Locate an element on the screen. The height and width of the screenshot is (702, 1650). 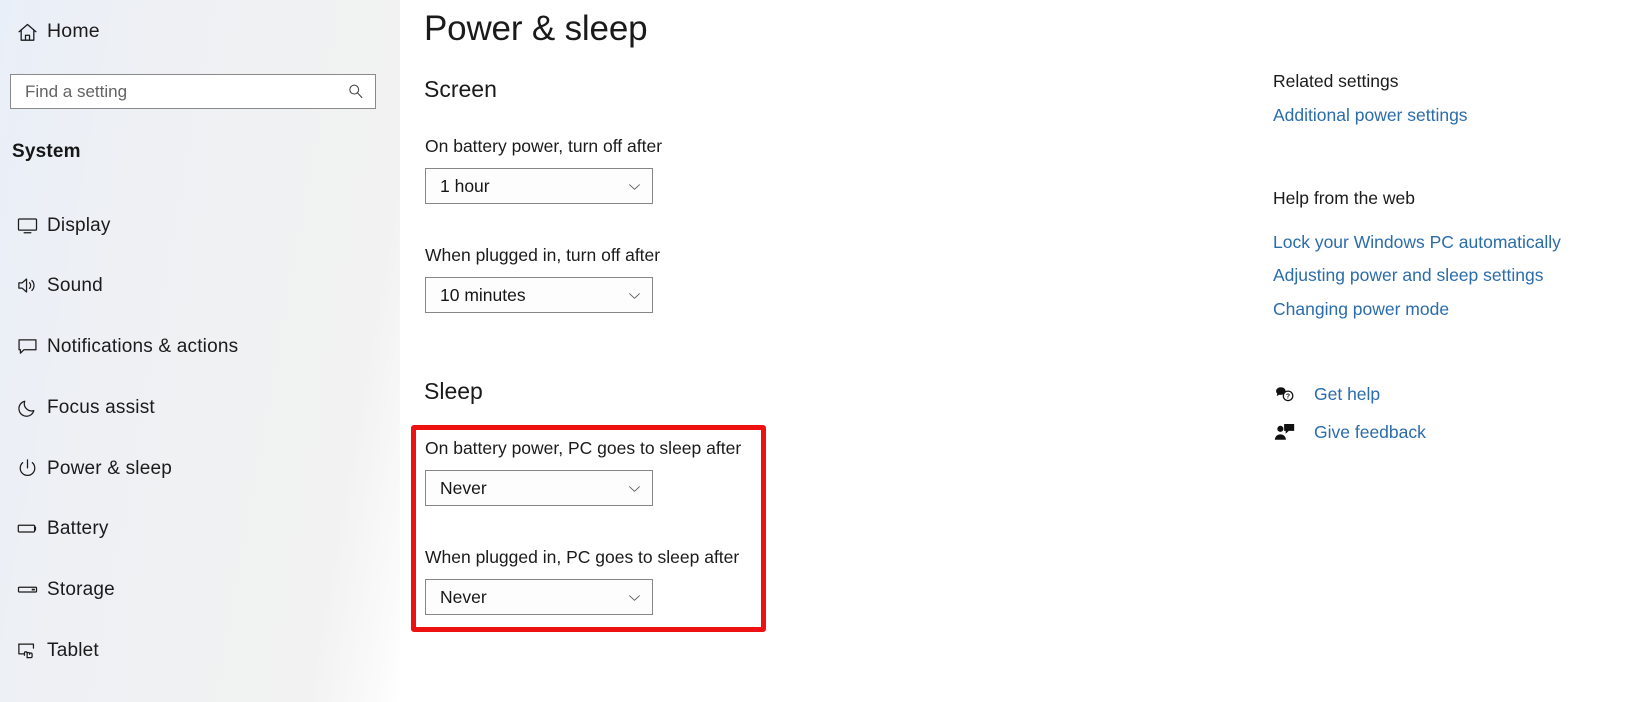
label-screen-on-battery: On battery power, turn off after is located at coordinates (544, 146).